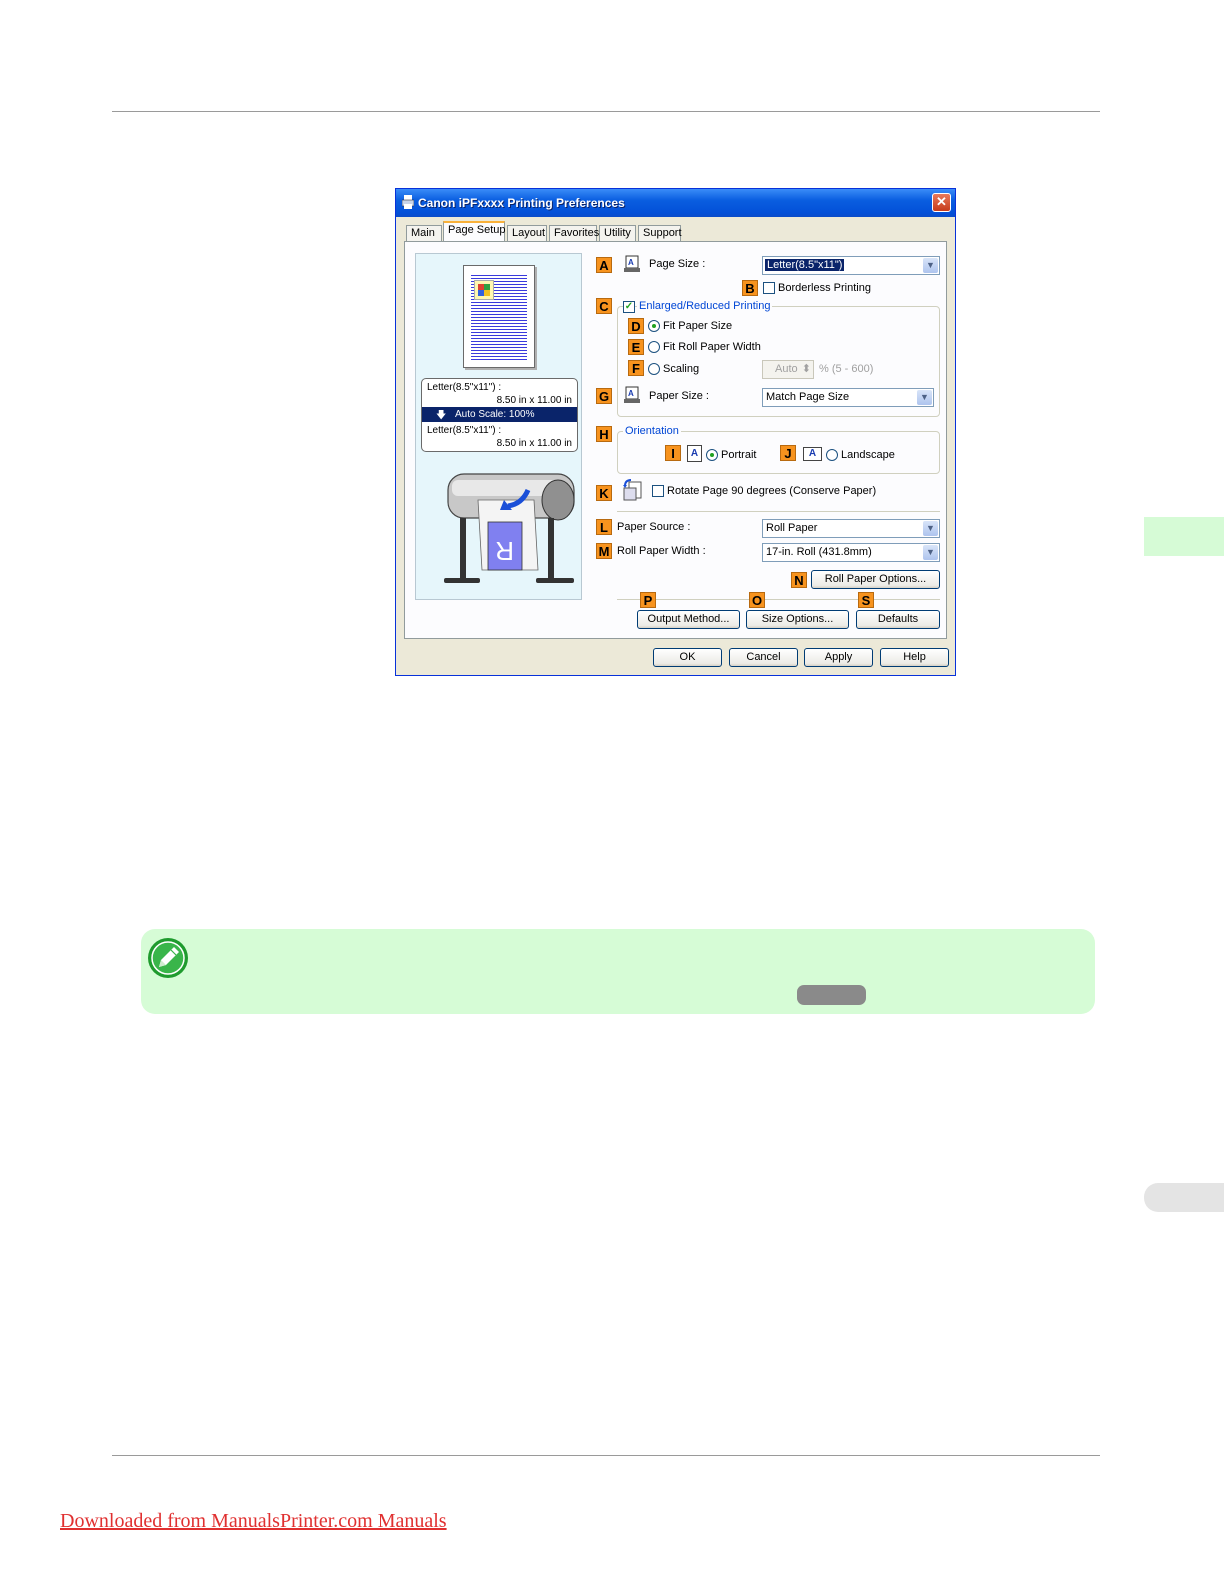 This screenshot has width=1224, height=1584. Describe the element at coordinates (464, 387) in the screenshot. I see `original-size-label: Letter(8.5"x11") :` at that location.